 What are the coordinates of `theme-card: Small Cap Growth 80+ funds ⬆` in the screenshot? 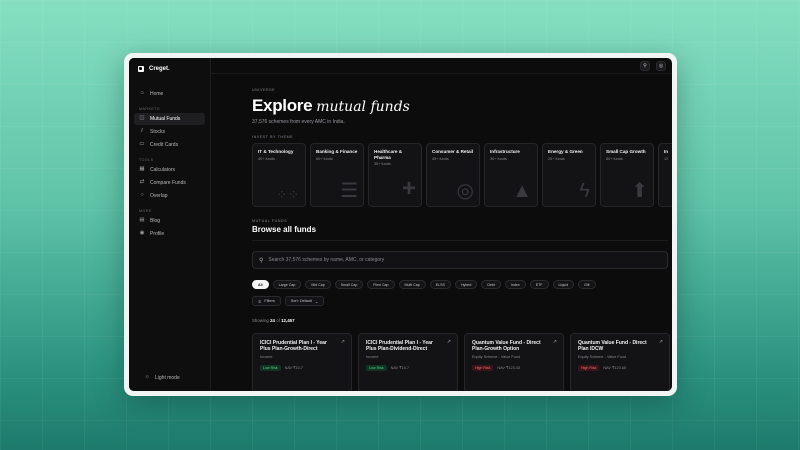 It's located at (627, 175).